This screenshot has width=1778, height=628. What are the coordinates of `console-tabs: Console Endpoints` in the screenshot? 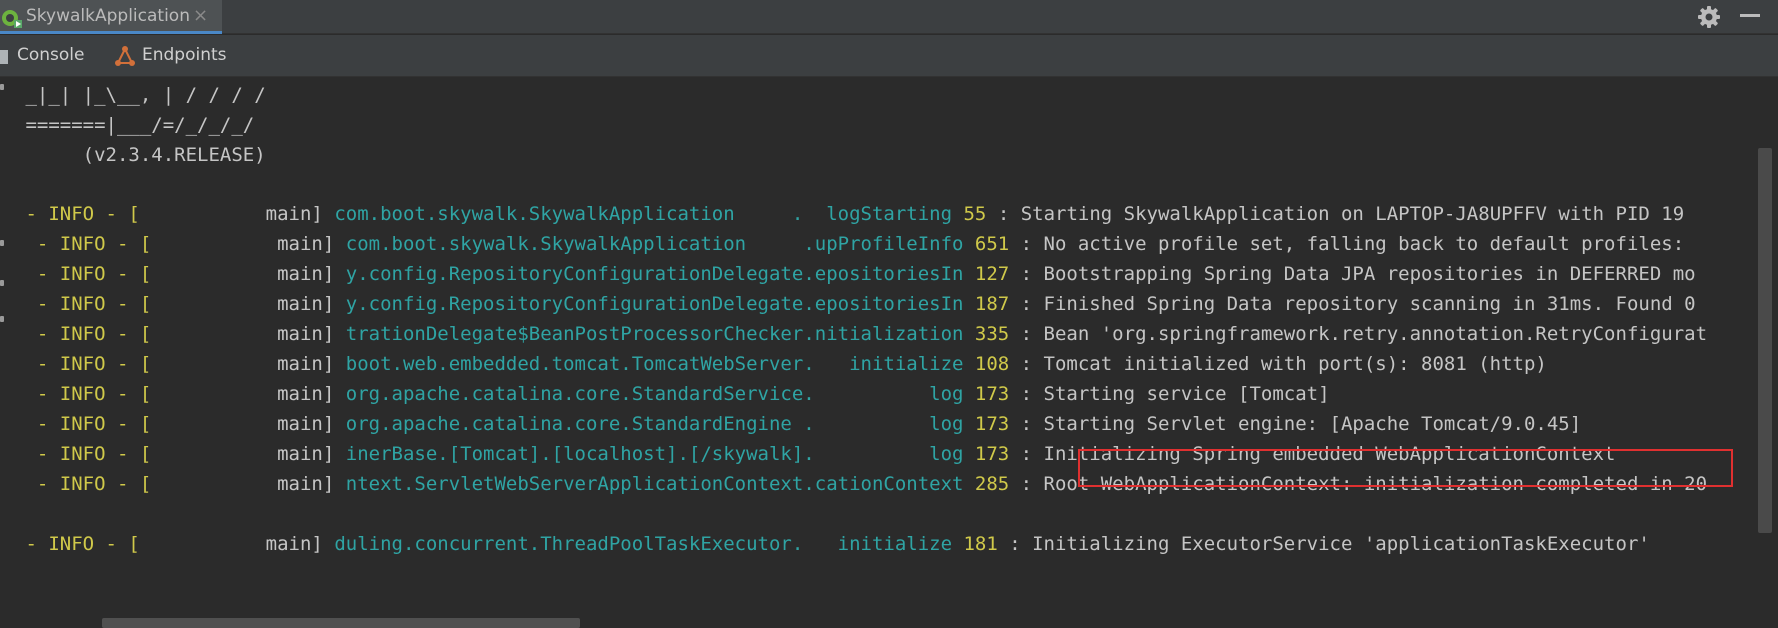 It's located at (889, 56).